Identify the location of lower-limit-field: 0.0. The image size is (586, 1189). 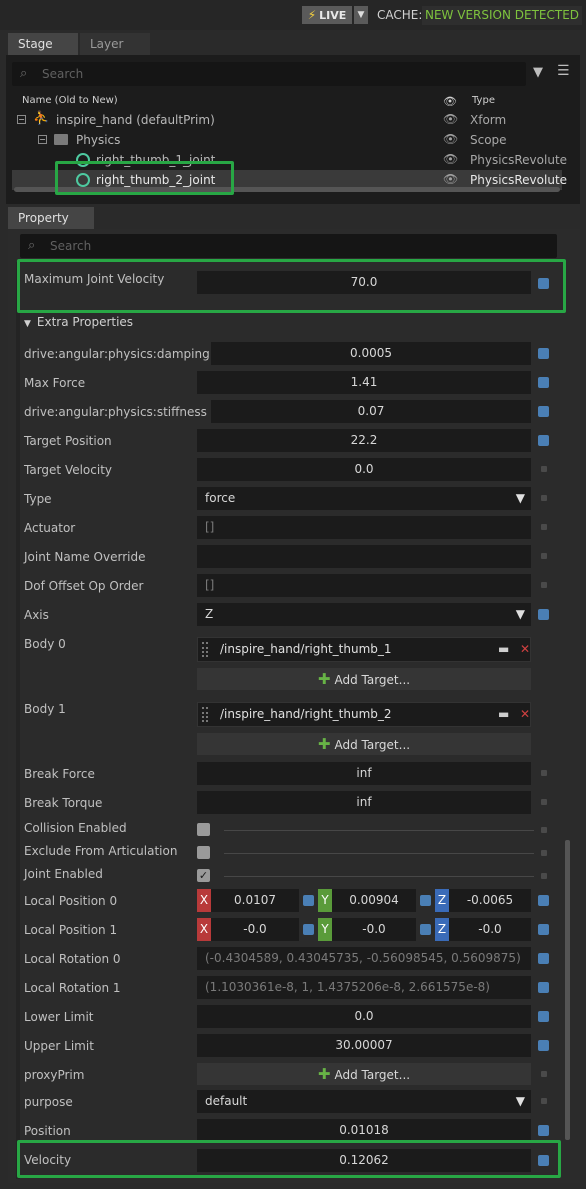
(364, 1016).